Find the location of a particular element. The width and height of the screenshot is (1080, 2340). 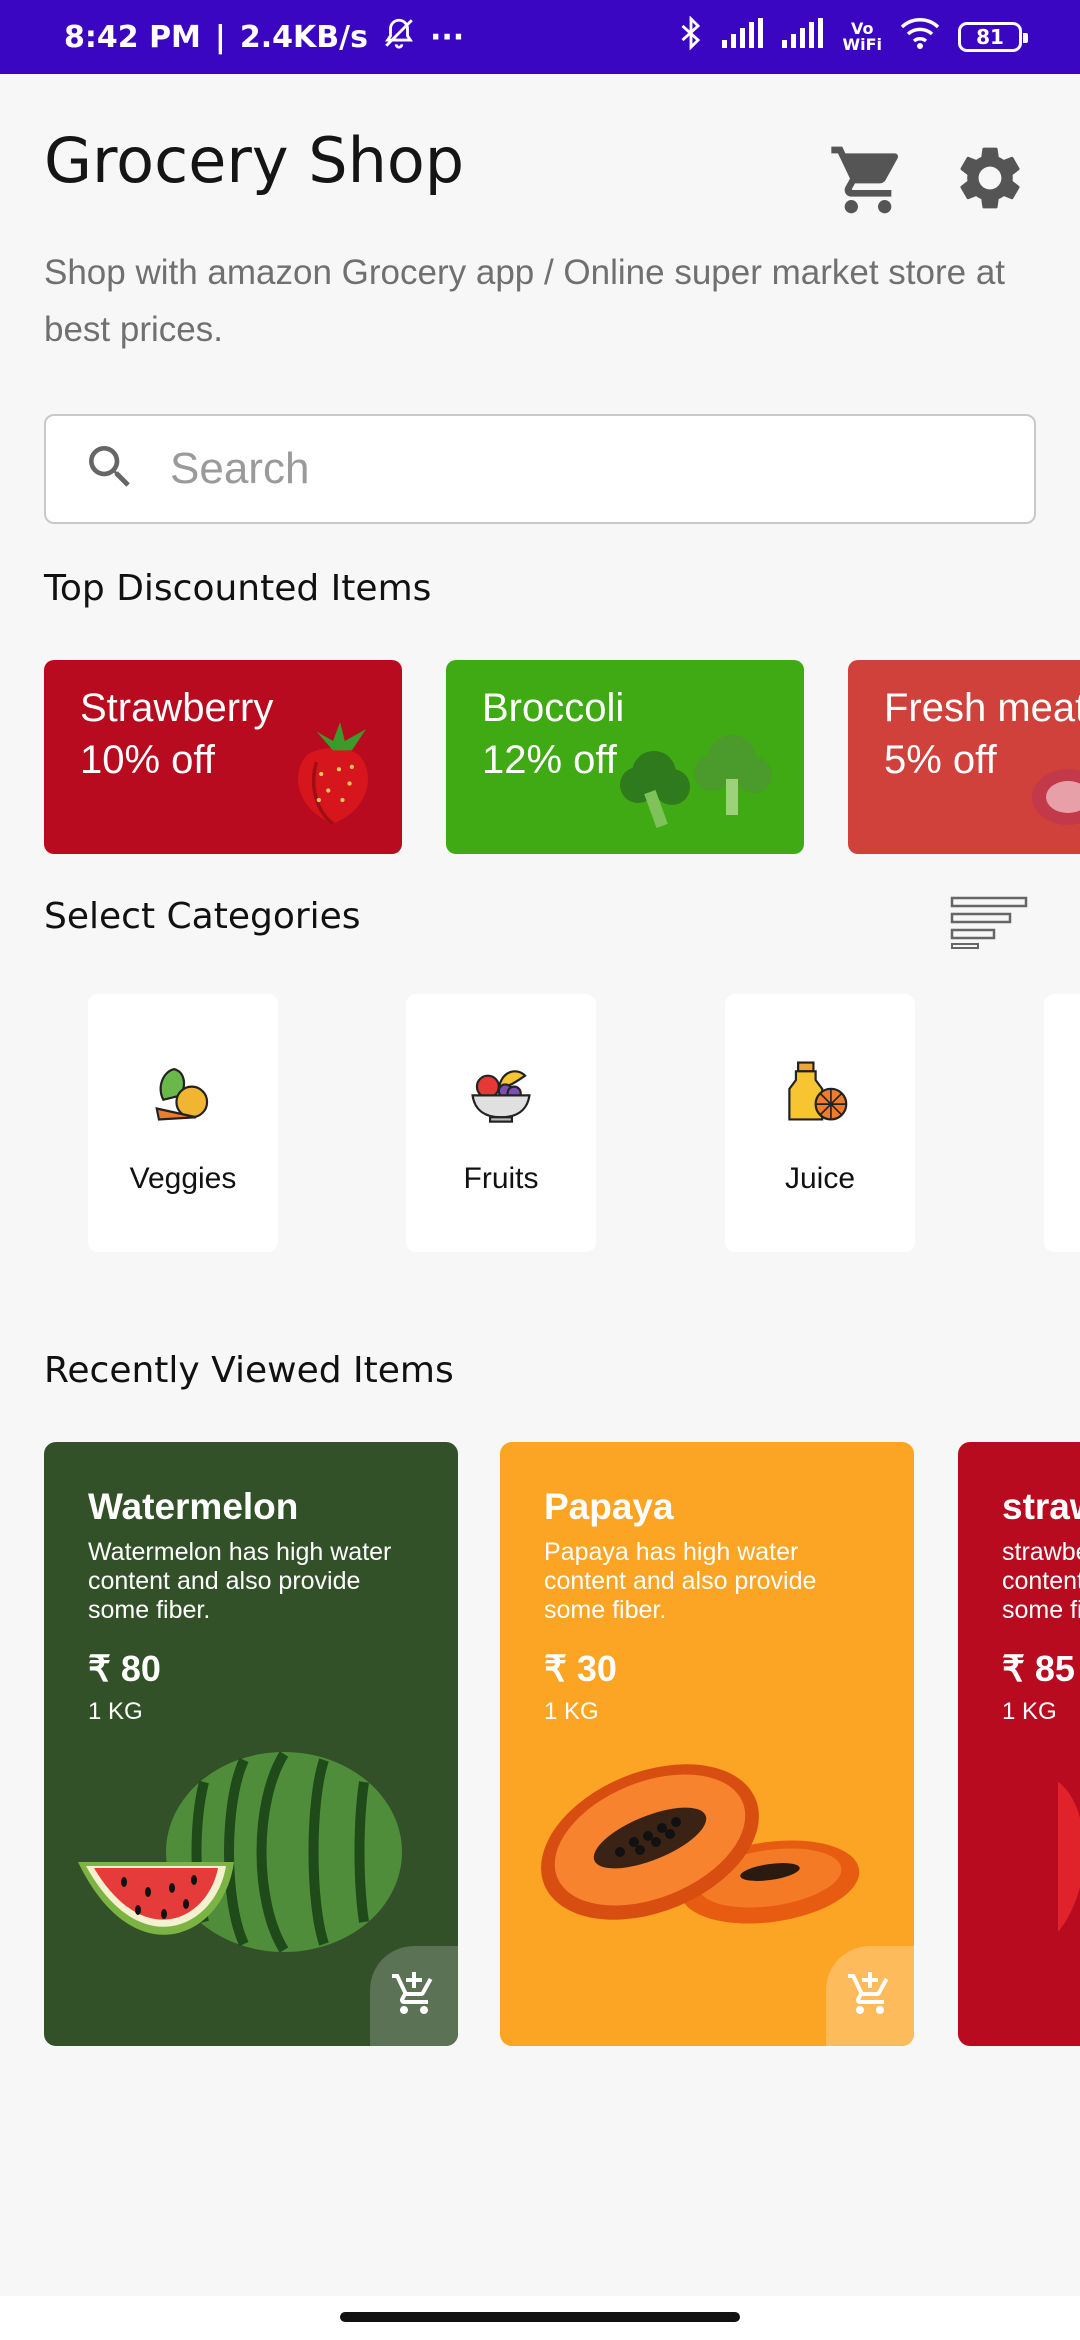

product-name: Watermelon is located at coordinates (193, 1506).